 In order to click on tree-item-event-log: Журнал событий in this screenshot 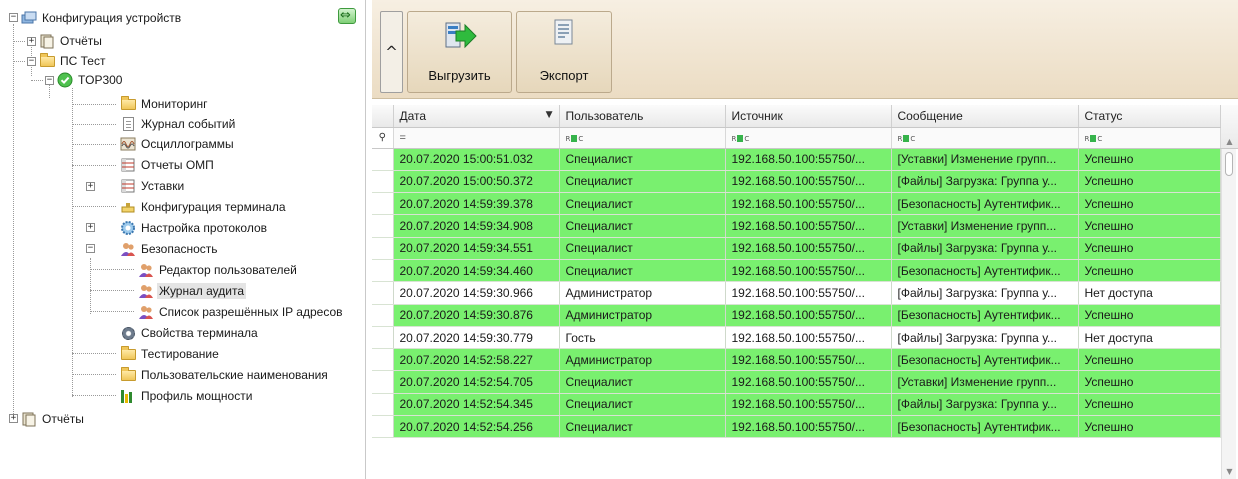, I will do `click(178, 124)`.